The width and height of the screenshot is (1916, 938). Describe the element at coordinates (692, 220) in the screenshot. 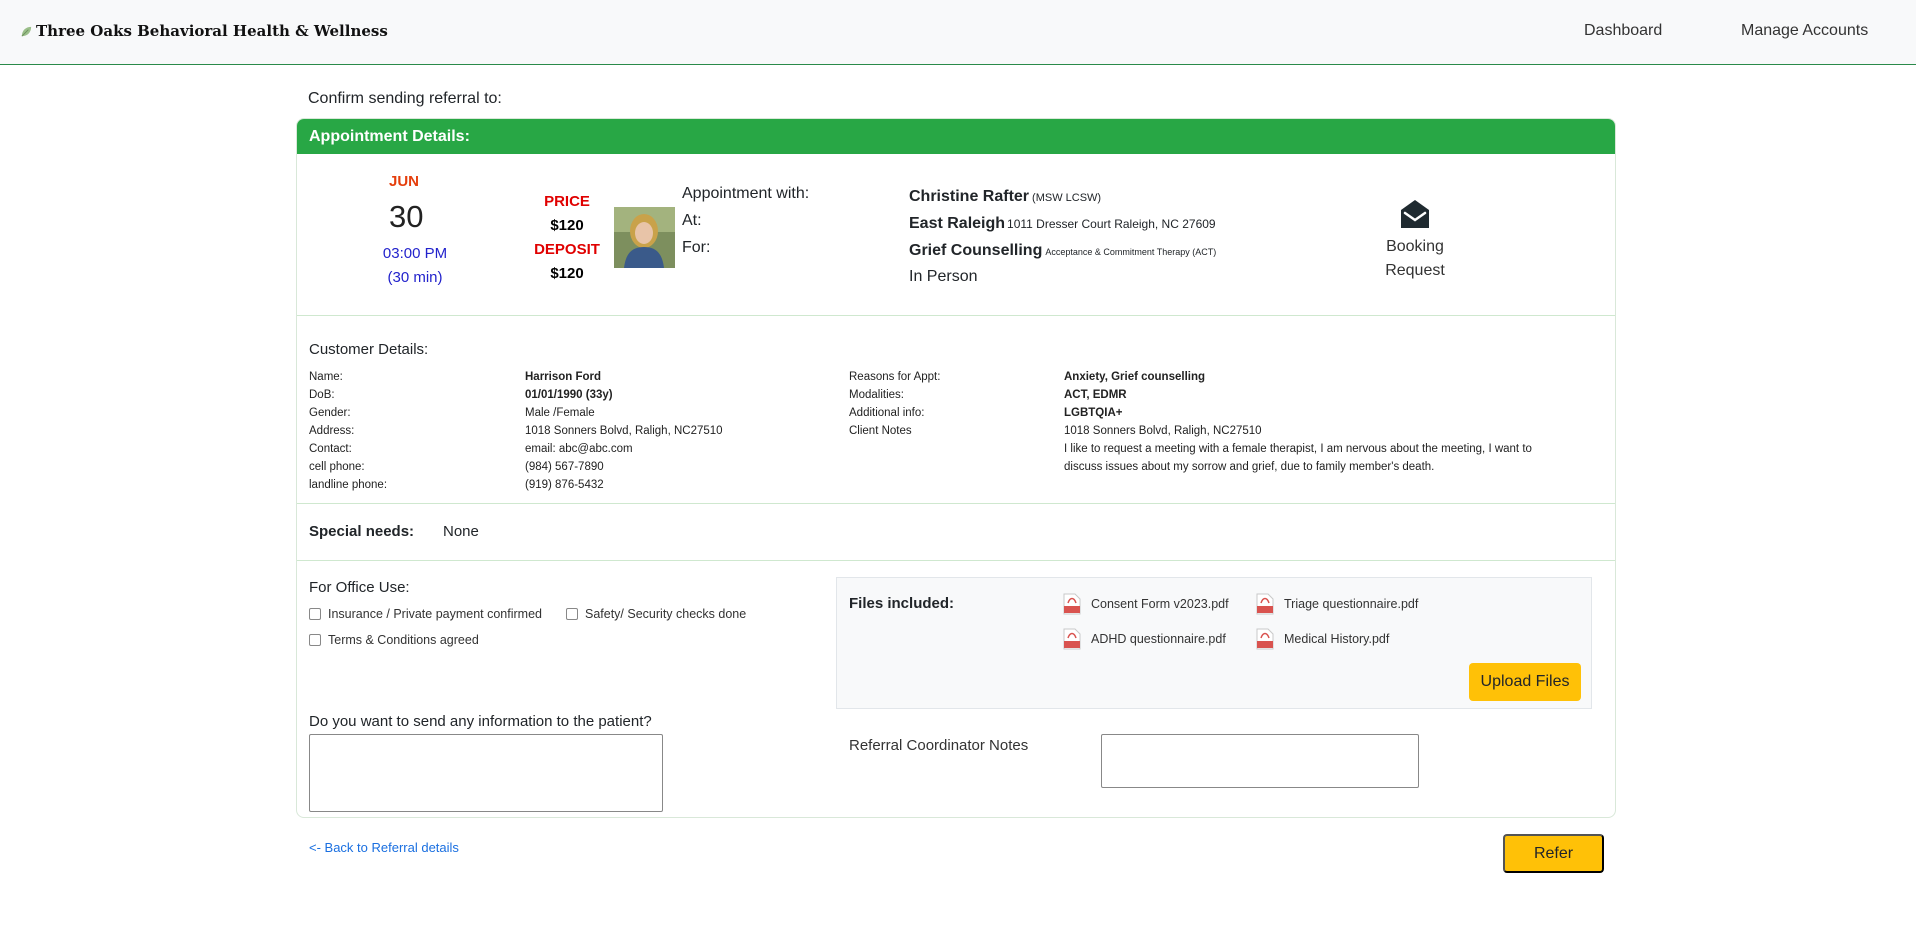

I see `appointment-at-label: At:` at that location.